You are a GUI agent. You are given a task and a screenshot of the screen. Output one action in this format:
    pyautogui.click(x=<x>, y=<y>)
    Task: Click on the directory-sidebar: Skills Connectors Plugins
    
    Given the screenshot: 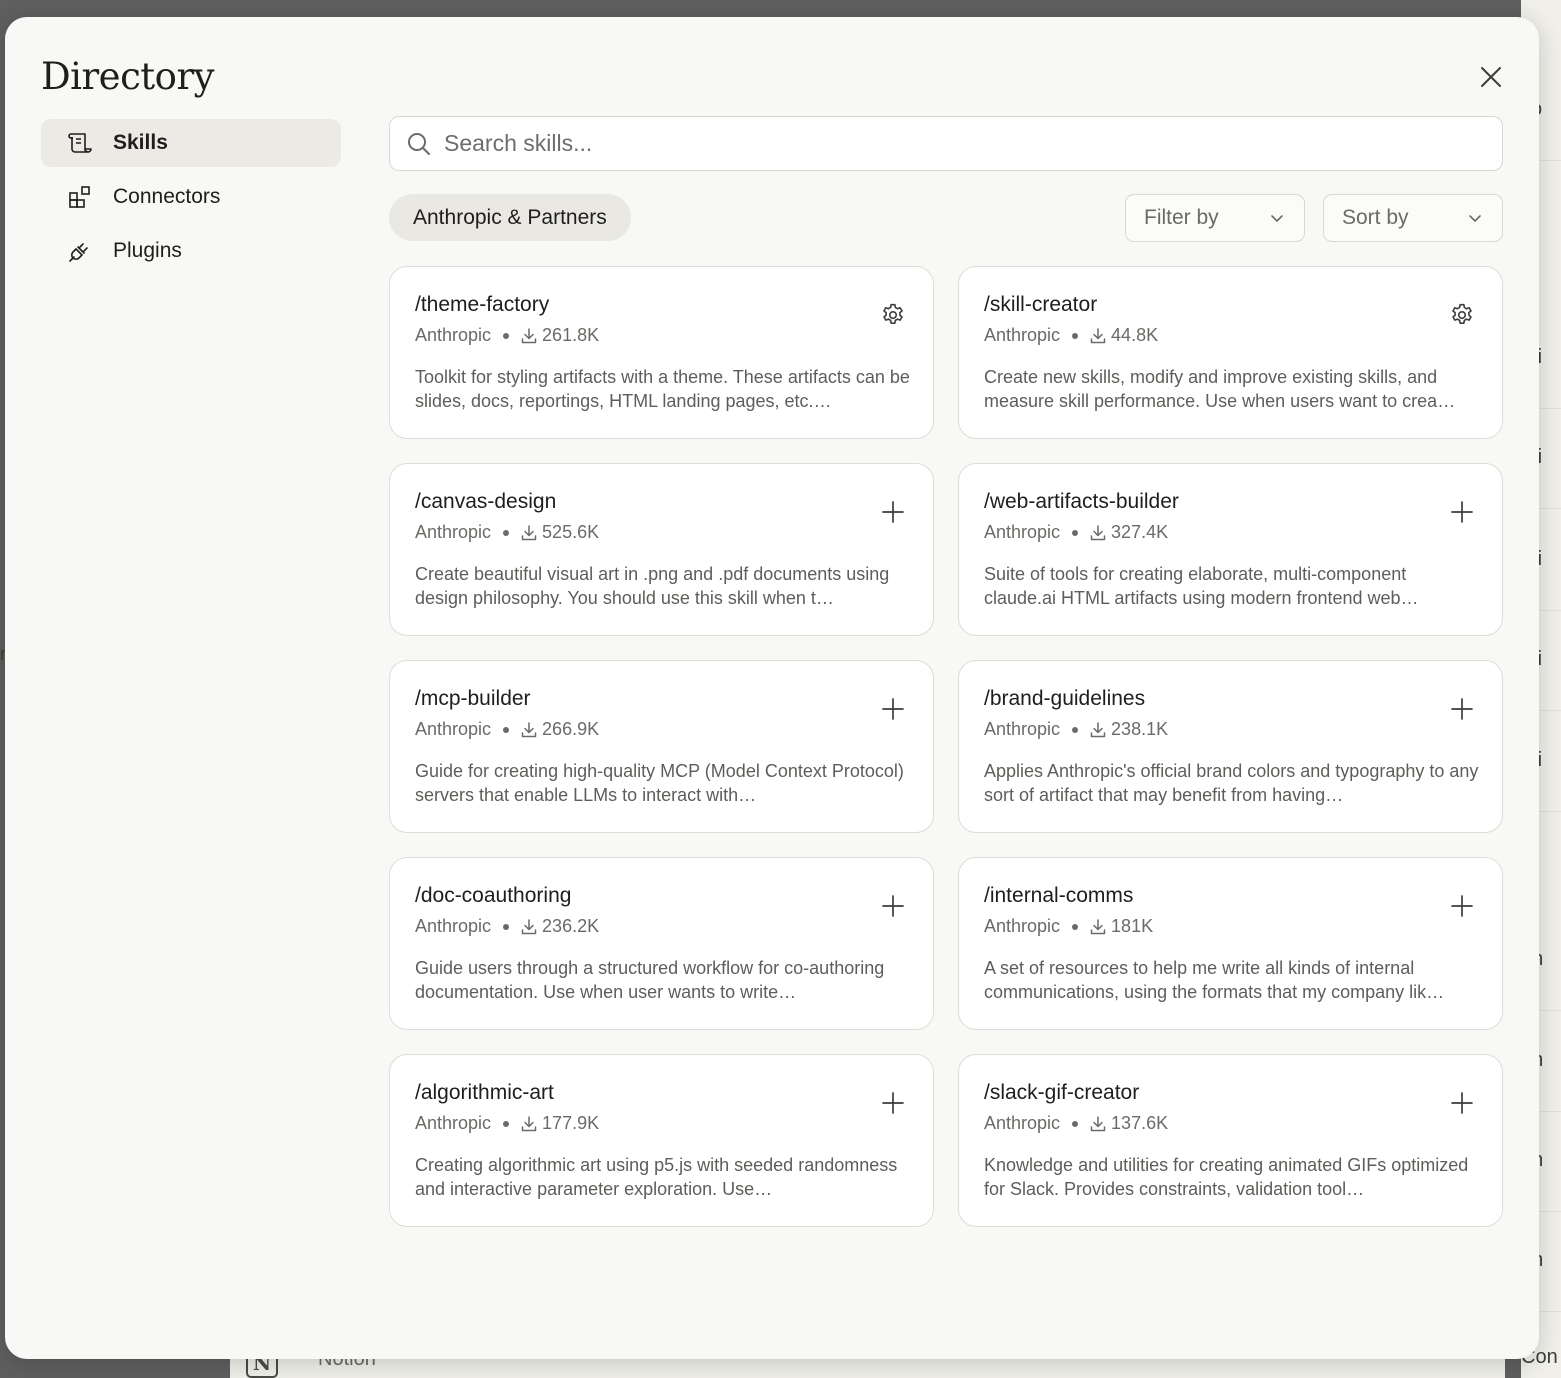 What is the action you would take?
    pyautogui.click(x=191, y=200)
    